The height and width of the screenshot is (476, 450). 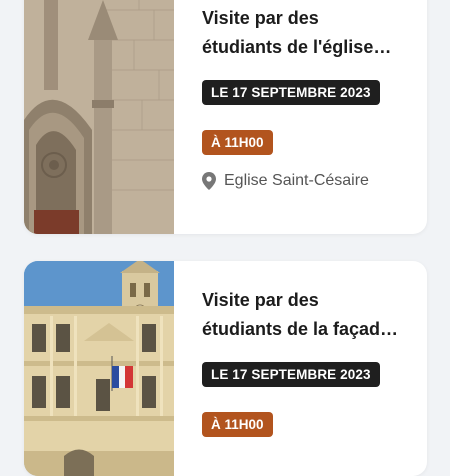 I want to click on location-label: Eglise Saint-Césaire, so click(x=296, y=180).